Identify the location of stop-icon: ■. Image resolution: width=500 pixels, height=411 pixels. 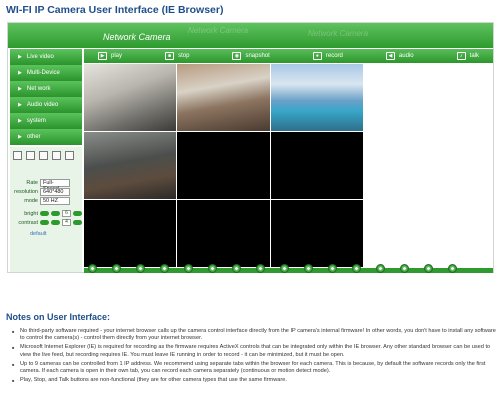
(170, 56).